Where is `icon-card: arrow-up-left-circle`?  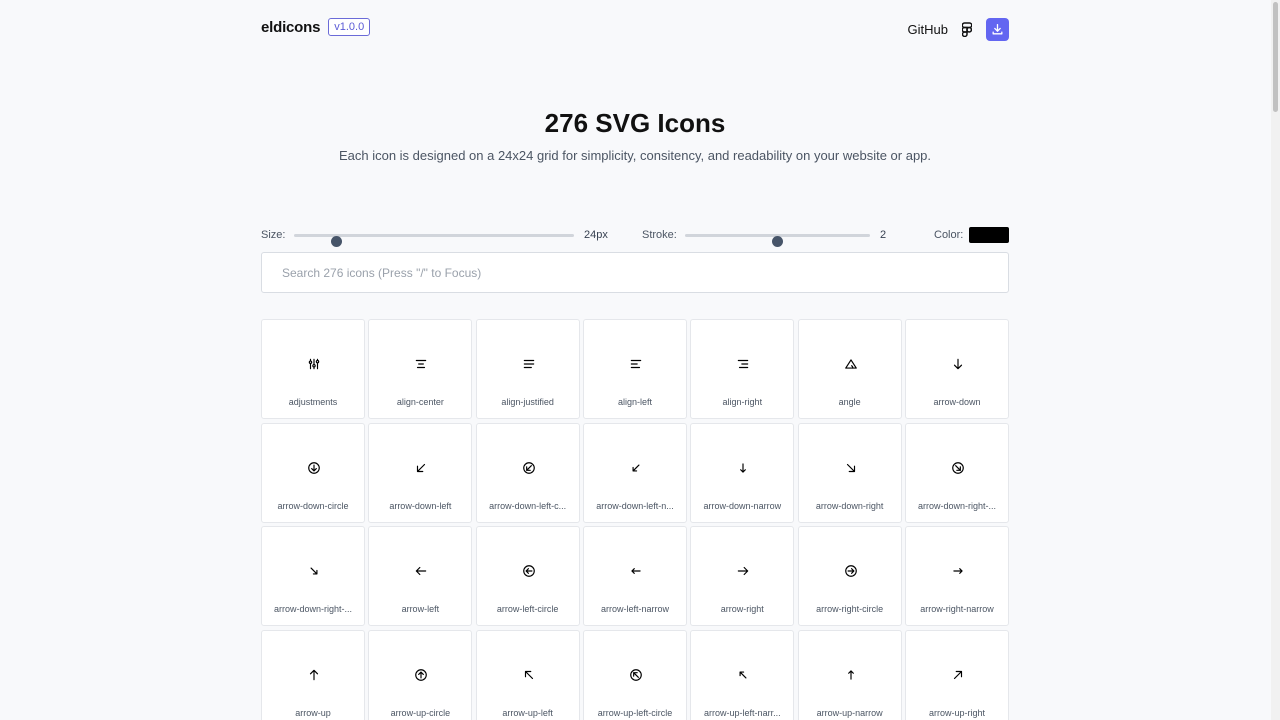
icon-card: arrow-up-left-circle is located at coordinates (634, 674).